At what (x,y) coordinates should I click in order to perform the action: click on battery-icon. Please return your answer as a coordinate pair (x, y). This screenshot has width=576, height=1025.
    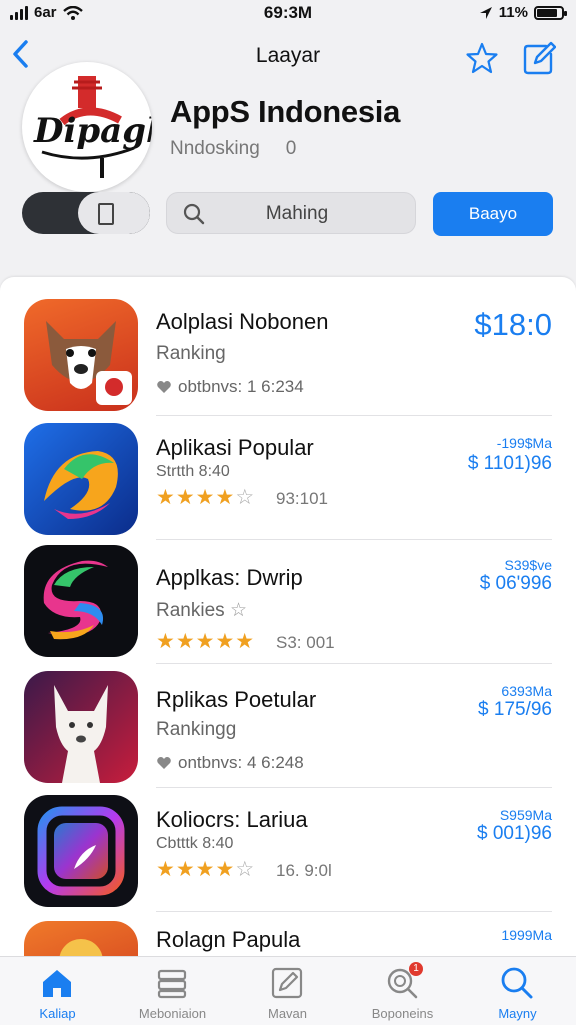
    Looking at the image, I should click on (550, 12).